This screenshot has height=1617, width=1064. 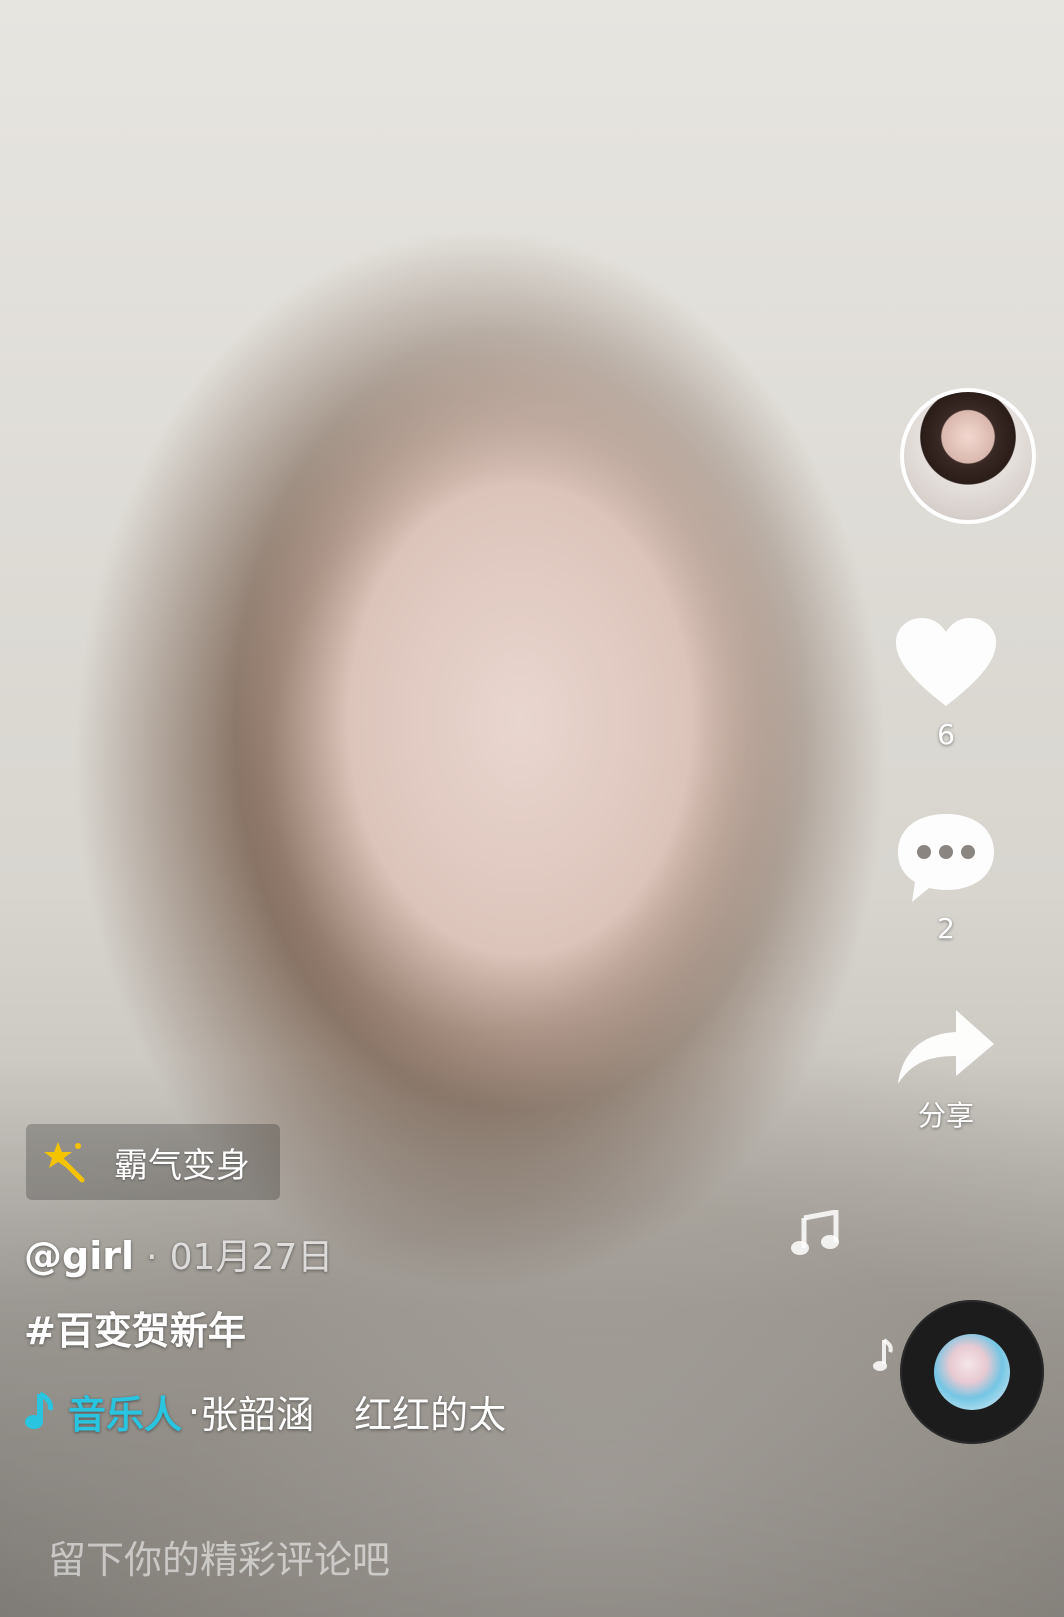 I want to click on comment-bubble-icon, so click(x=946, y=858).